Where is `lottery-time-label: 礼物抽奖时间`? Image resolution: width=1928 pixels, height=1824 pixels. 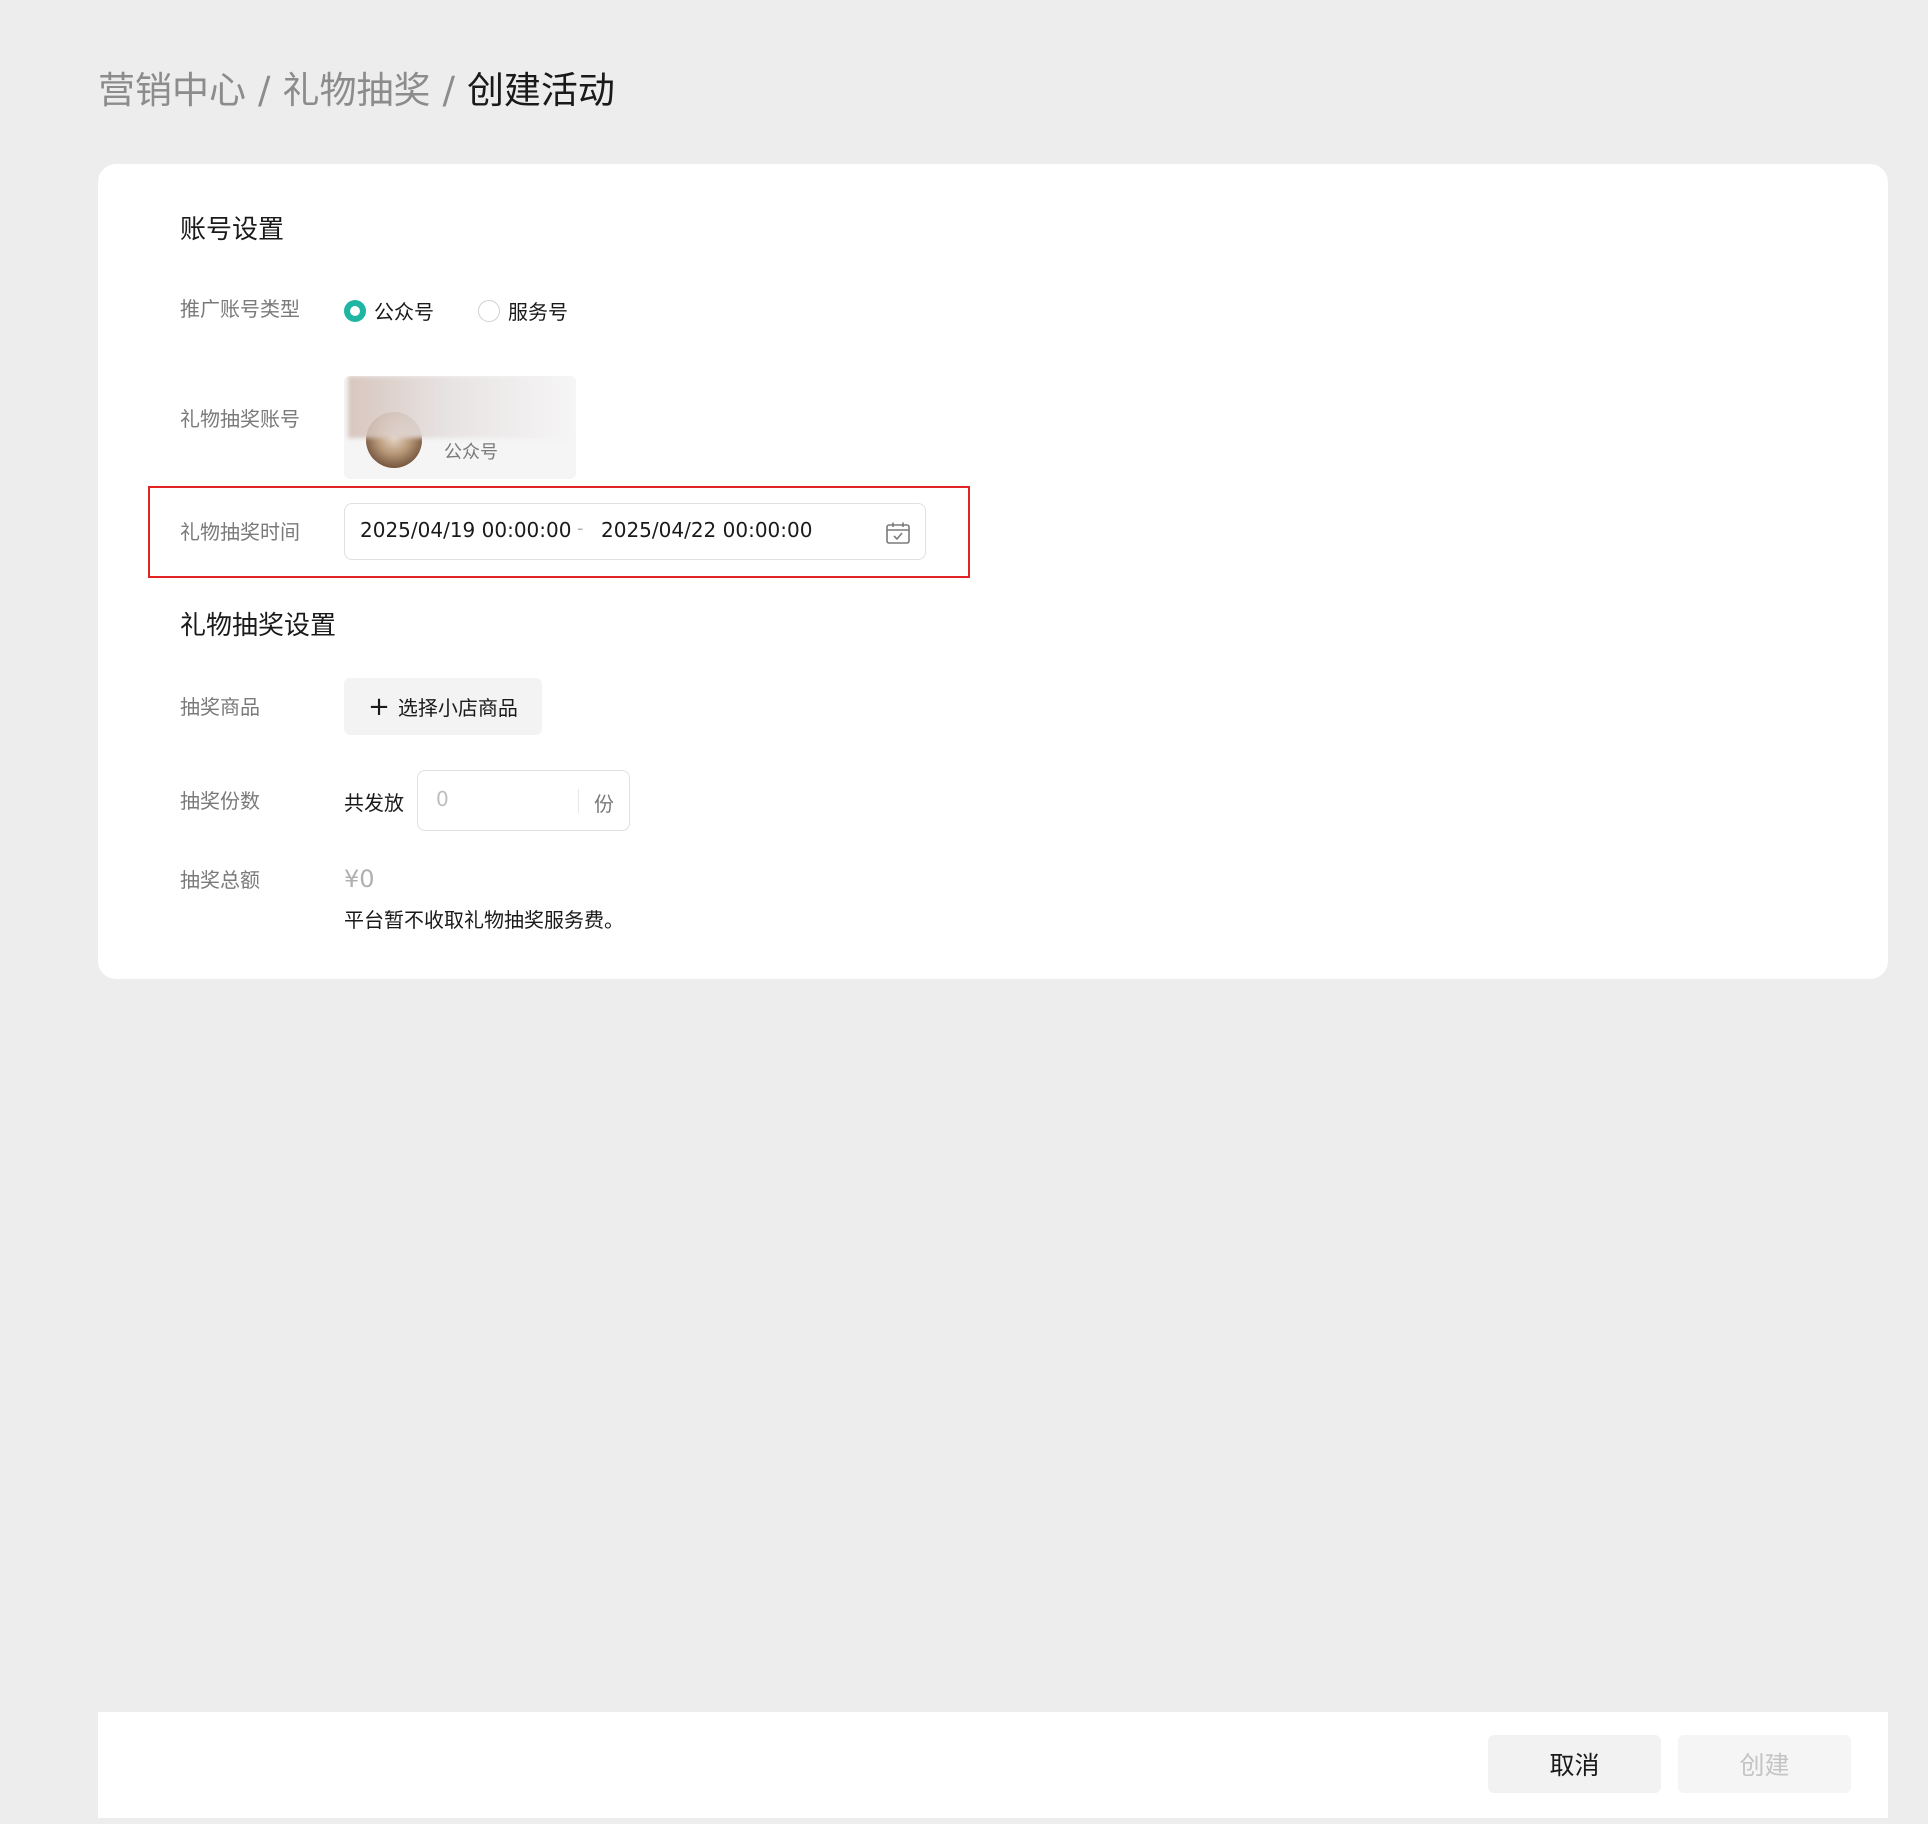 lottery-time-label: 礼物抽奖时间 is located at coordinates (240, 532).